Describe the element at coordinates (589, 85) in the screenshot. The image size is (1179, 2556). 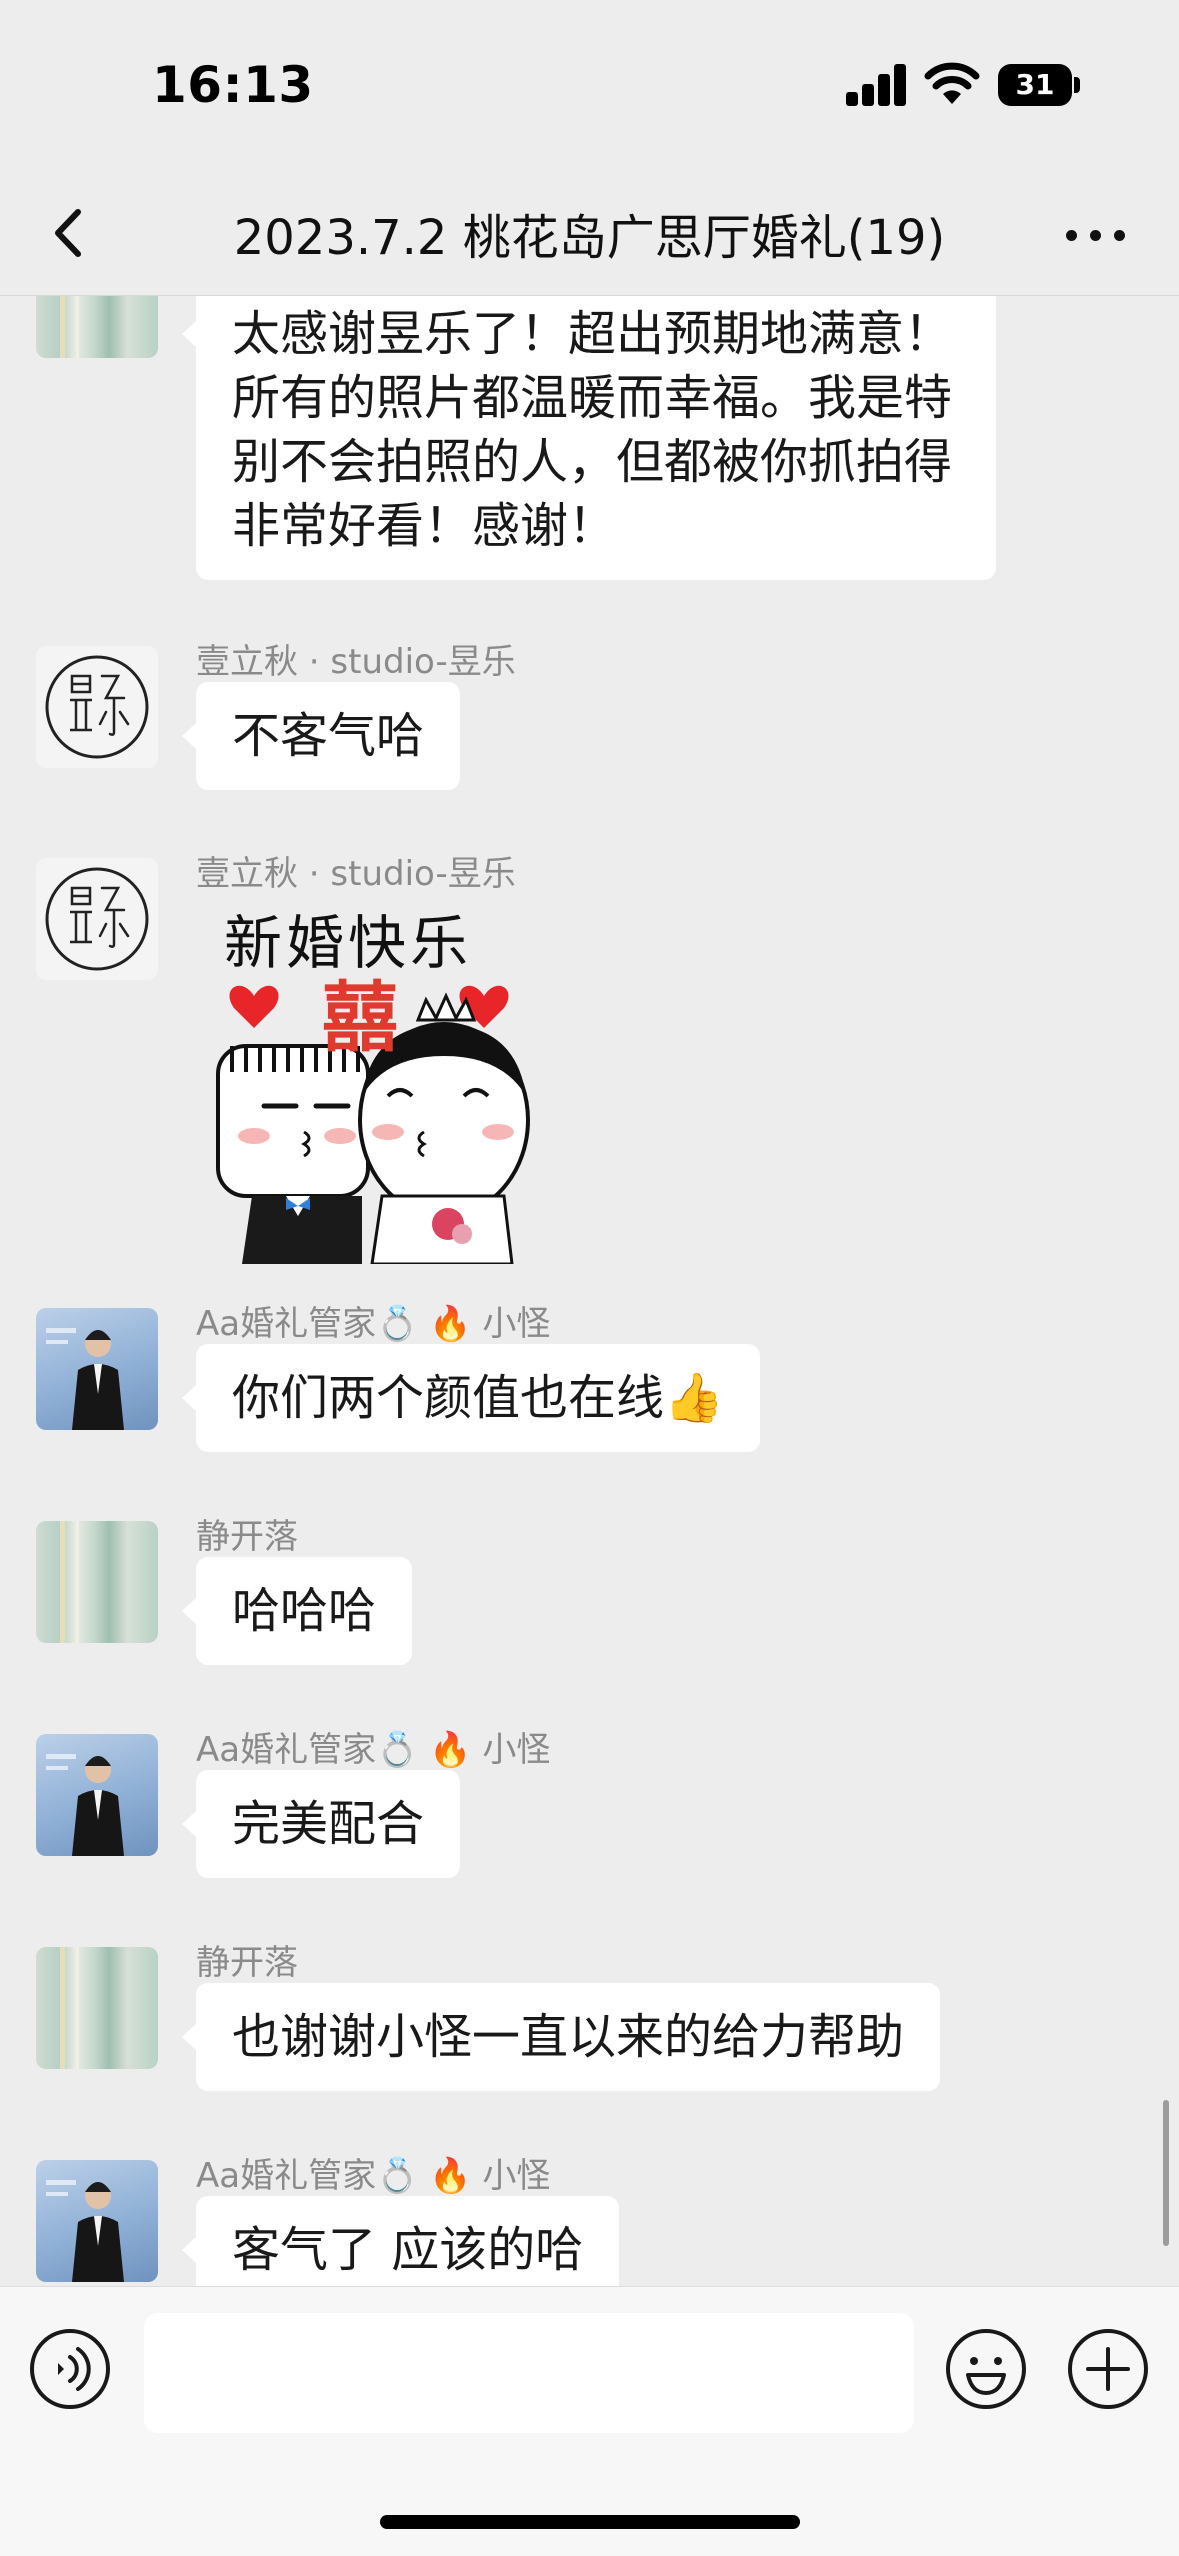
I see `status-bar: 16:13 31` at that location.